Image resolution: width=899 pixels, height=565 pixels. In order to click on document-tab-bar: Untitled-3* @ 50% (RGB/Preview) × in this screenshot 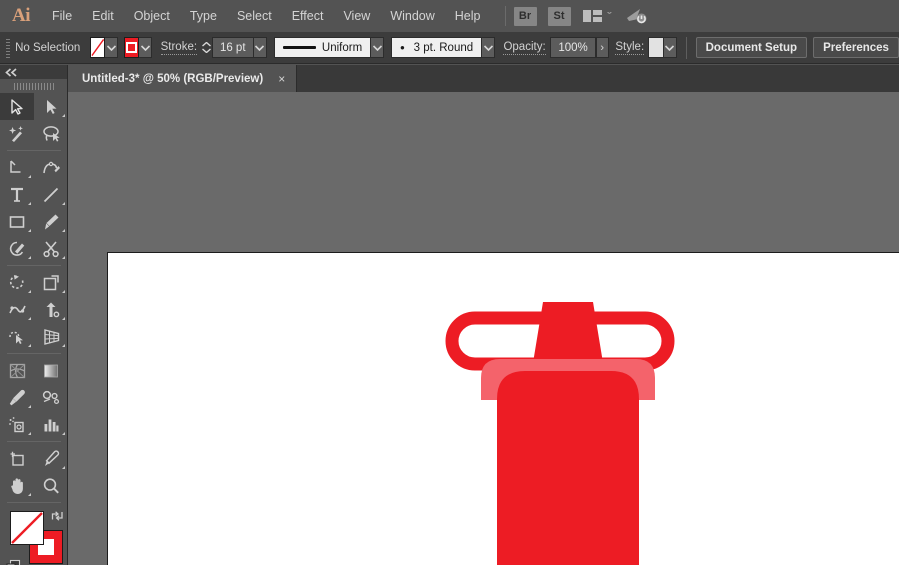, I will do `click(449, 78)`.